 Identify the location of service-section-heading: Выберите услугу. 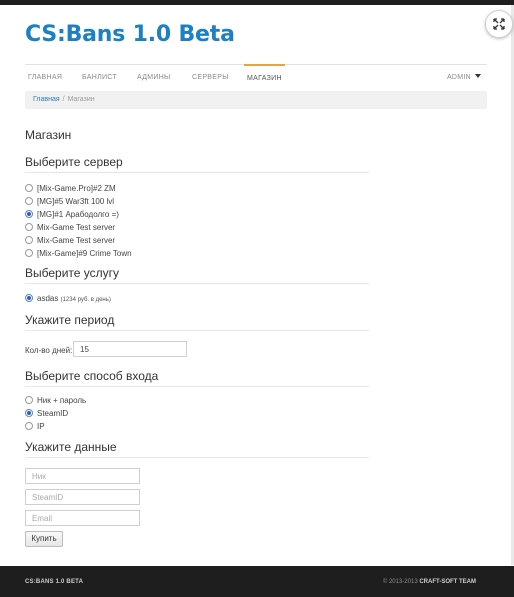
(197, 275).